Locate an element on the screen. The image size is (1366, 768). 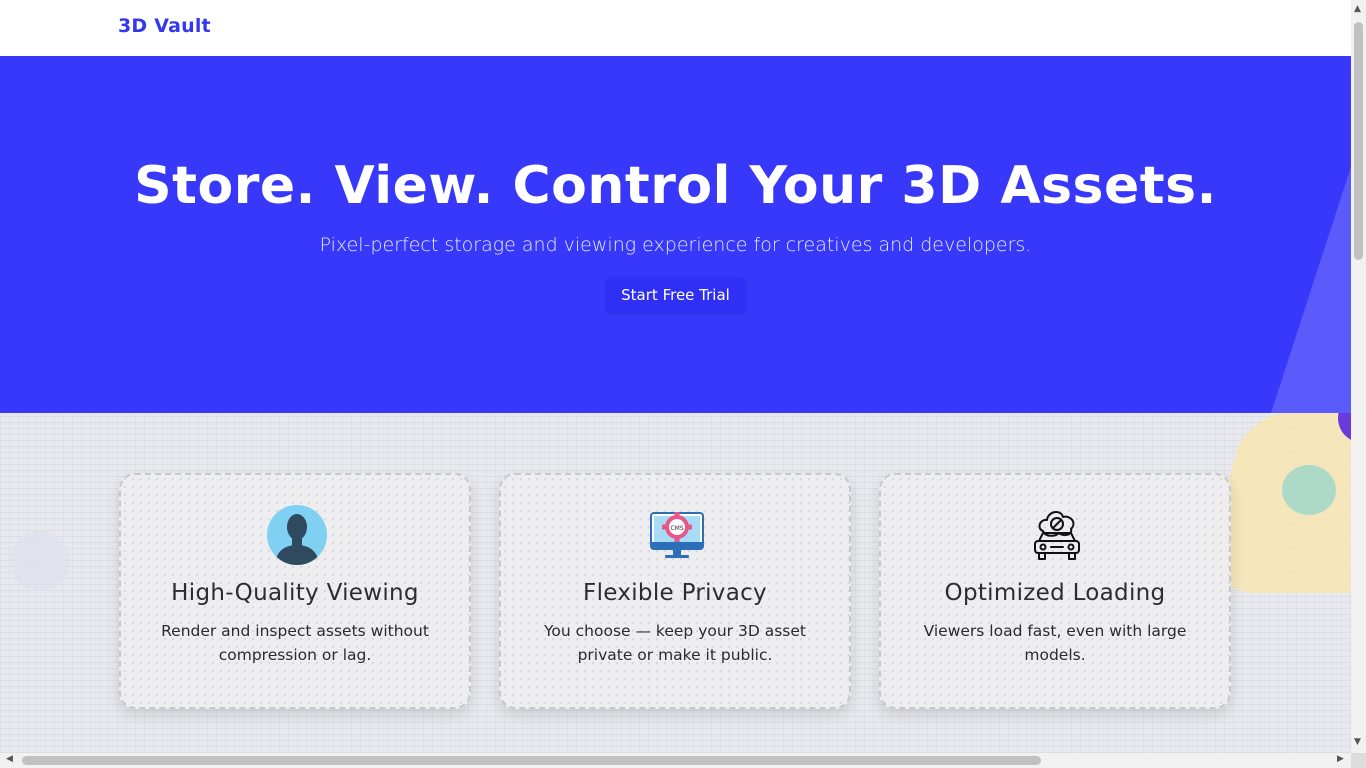
feature-title: Optimized Loading is located at coordinates (1055, 593).